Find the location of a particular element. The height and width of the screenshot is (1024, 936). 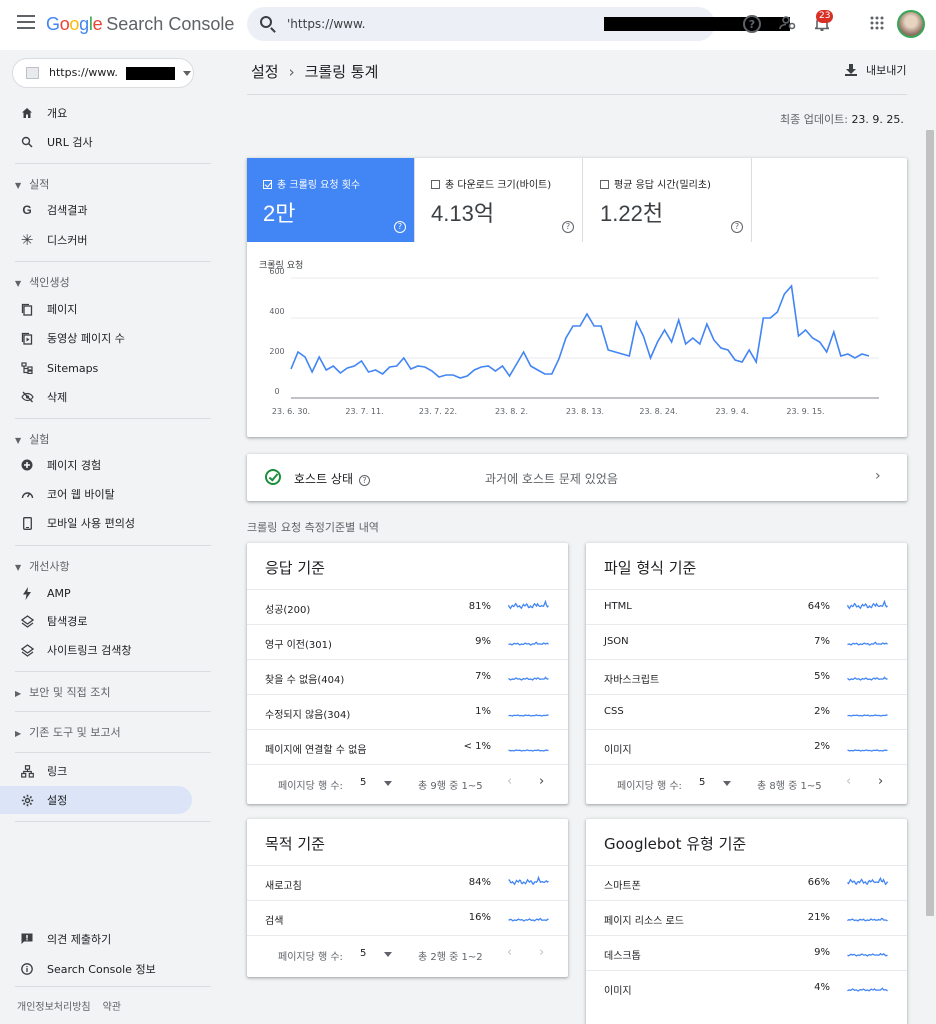

export-button: 내보내기 is located at coordinates (875, 70).